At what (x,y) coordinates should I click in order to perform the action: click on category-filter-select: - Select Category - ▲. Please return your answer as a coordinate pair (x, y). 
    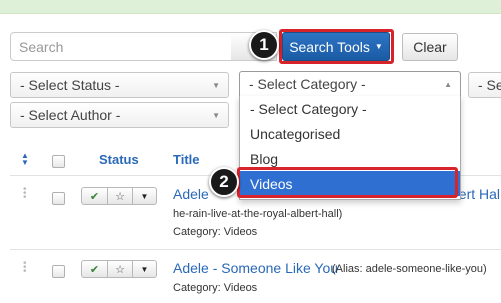
    Looking at the image, I should click on (350, 84).